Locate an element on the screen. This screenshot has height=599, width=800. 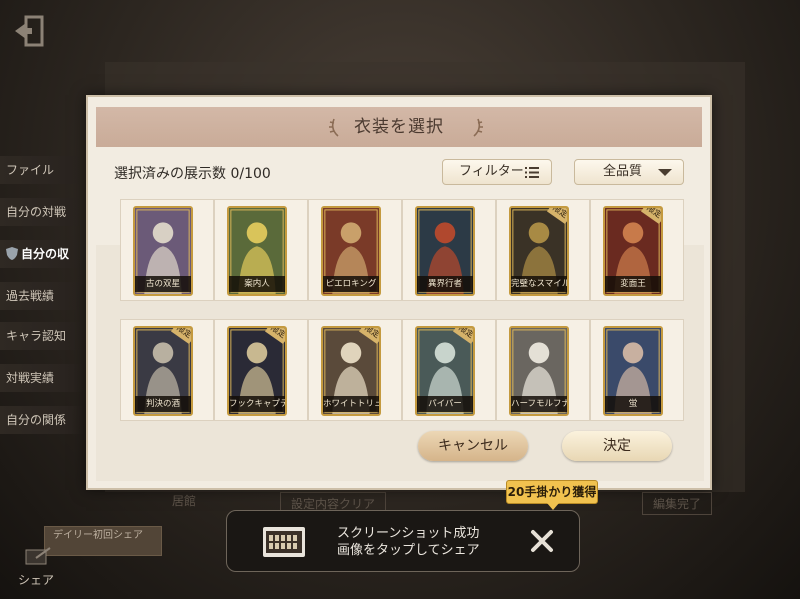
costume-slot: フックキャプテン限定 is located at coordinates (261, 370).